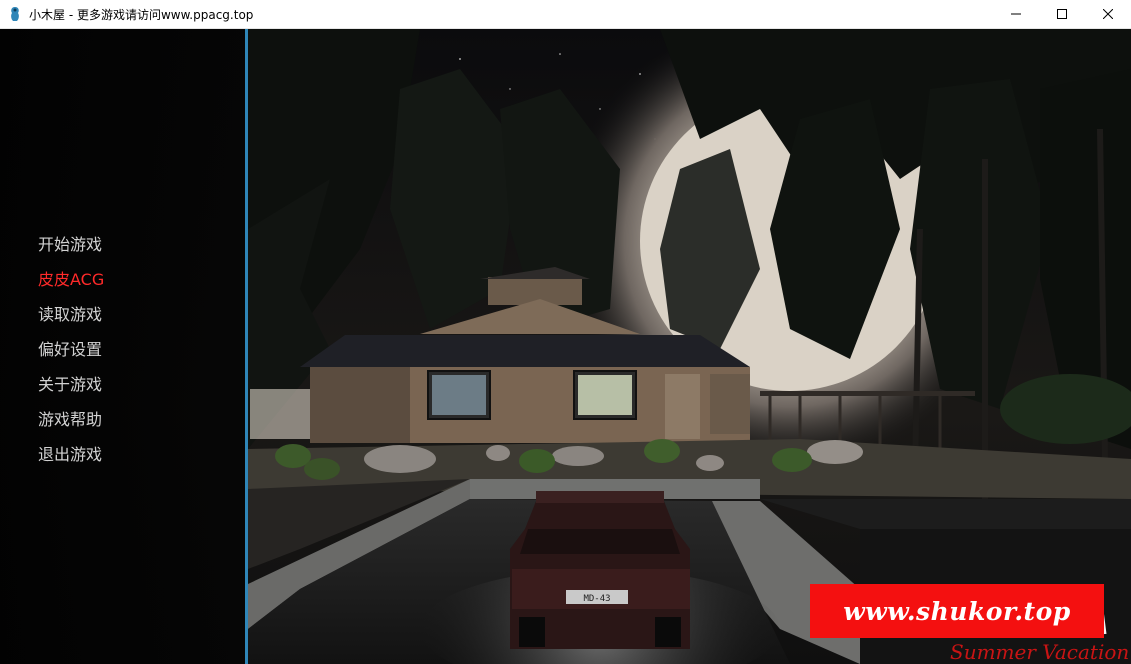 This screenshot has height=664, width=1131. I want to click on app-icon, so click(15, 14).